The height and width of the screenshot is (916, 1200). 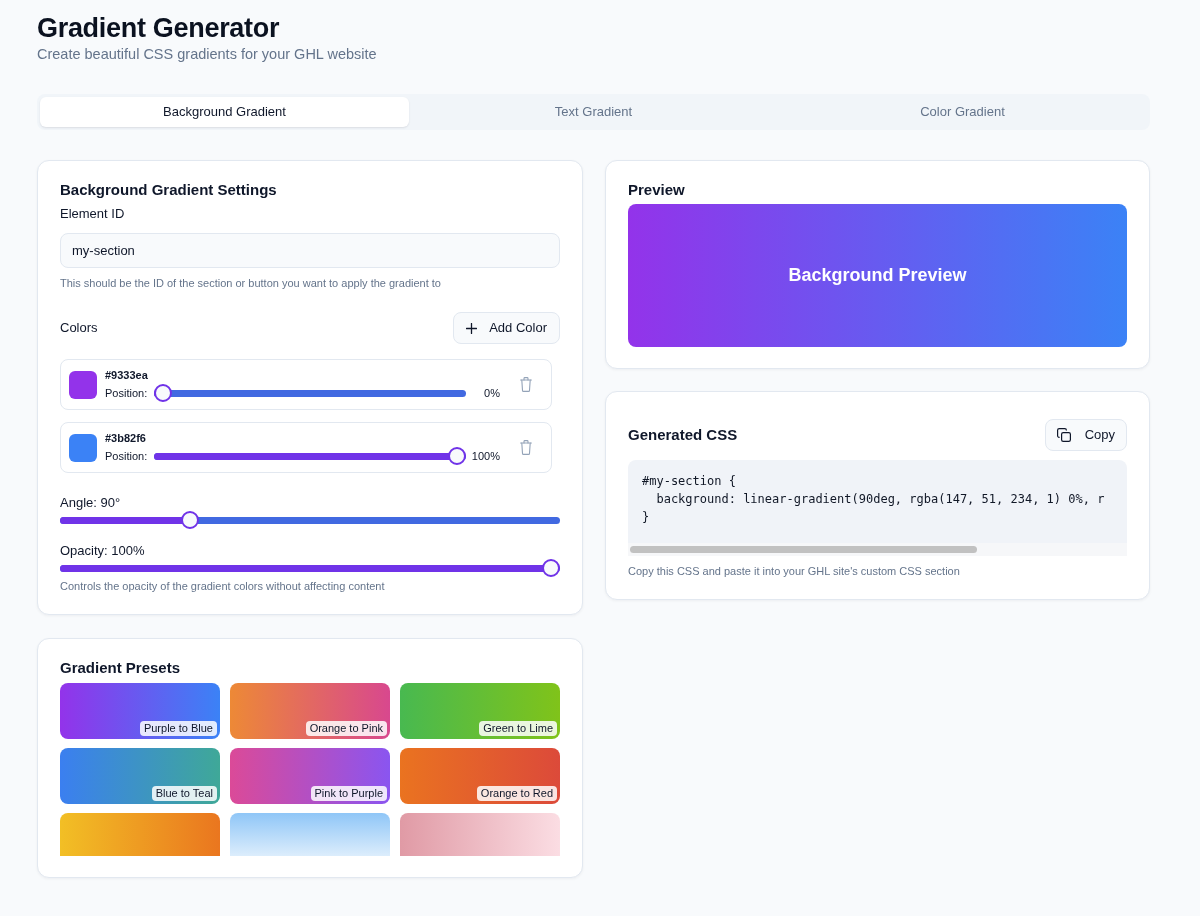 What do you see at coordinates (223, 586) in the screenshot?
I see `help-text: Controls the opacity of the gradient colors without affecting content` at bounding box center [223, 586].